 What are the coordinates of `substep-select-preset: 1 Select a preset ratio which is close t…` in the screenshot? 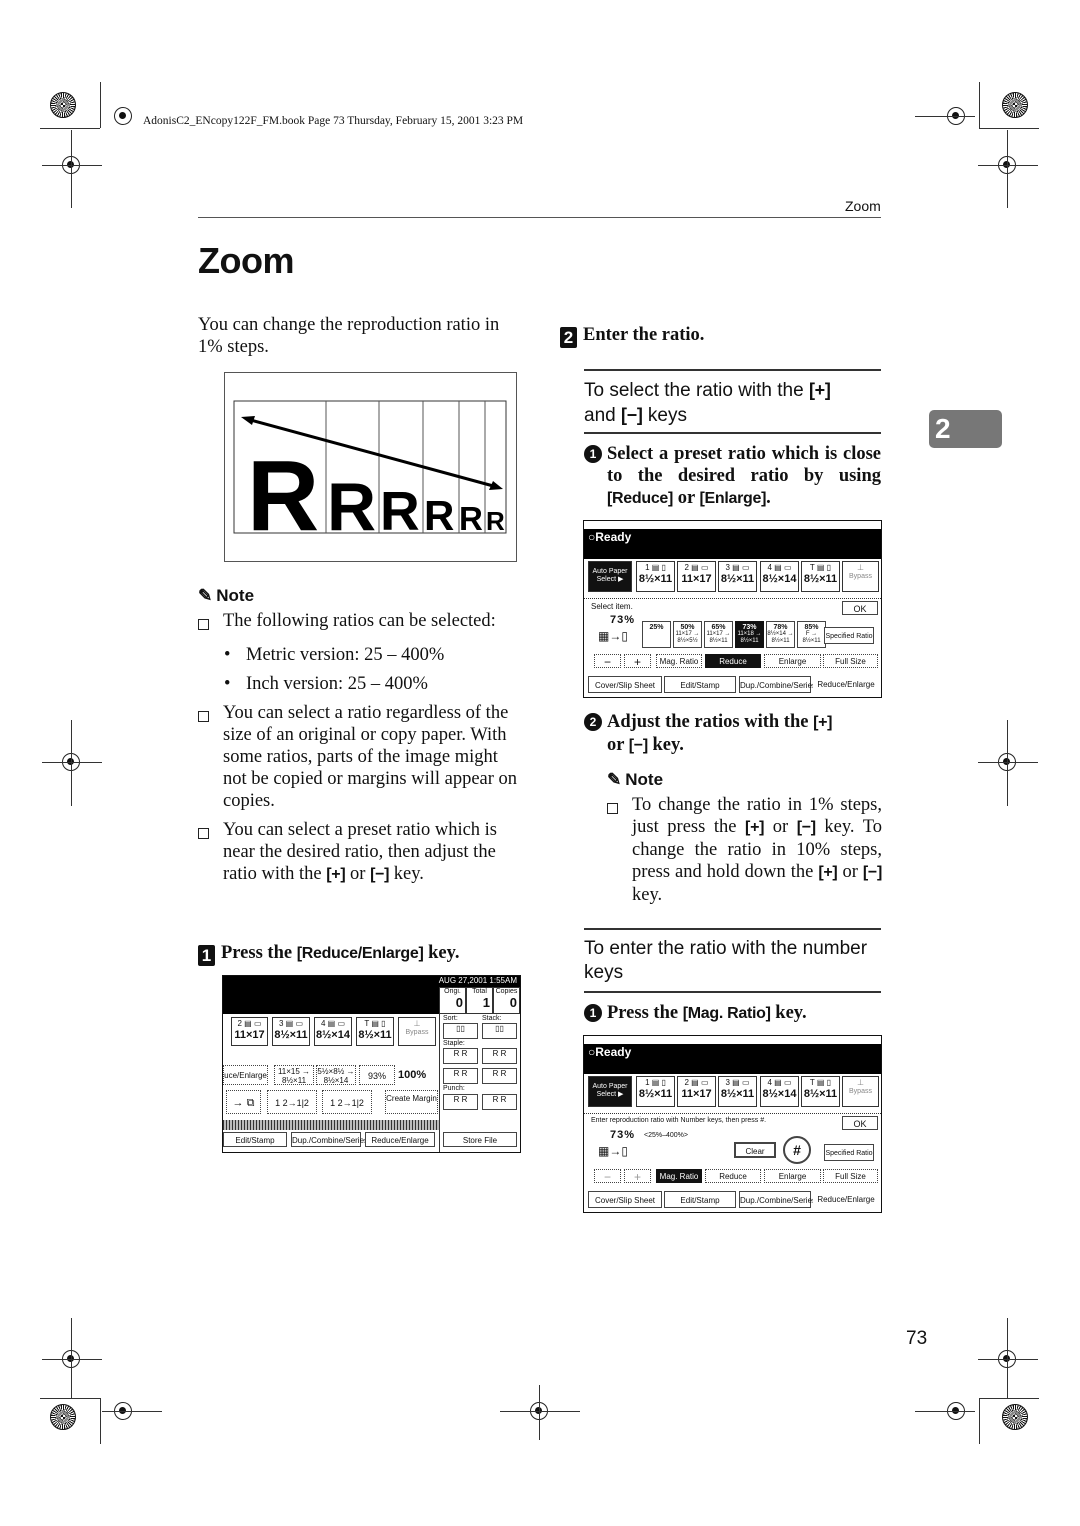 It's located at (732, 476).